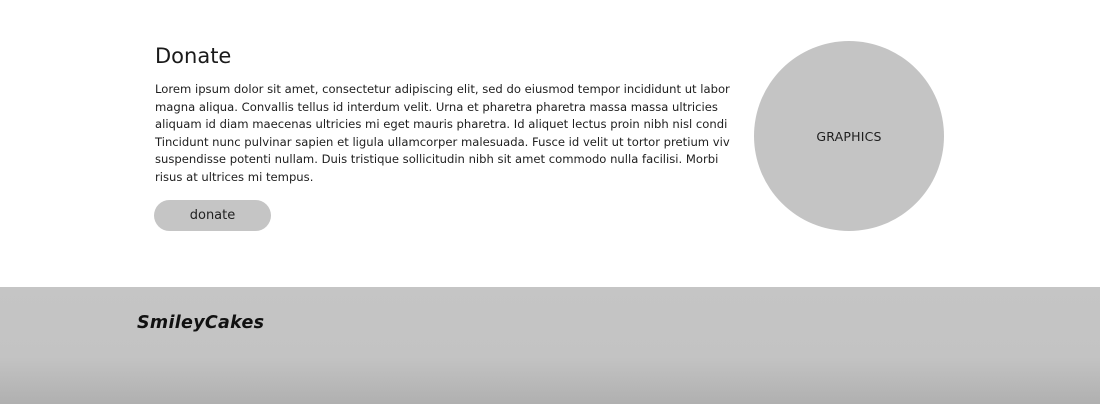 This screenshot has height=404, width=1100. Describe the element at coordinates (200, 323) in the screenshot. I see `footer-logo: SmileyCakes` at that location.